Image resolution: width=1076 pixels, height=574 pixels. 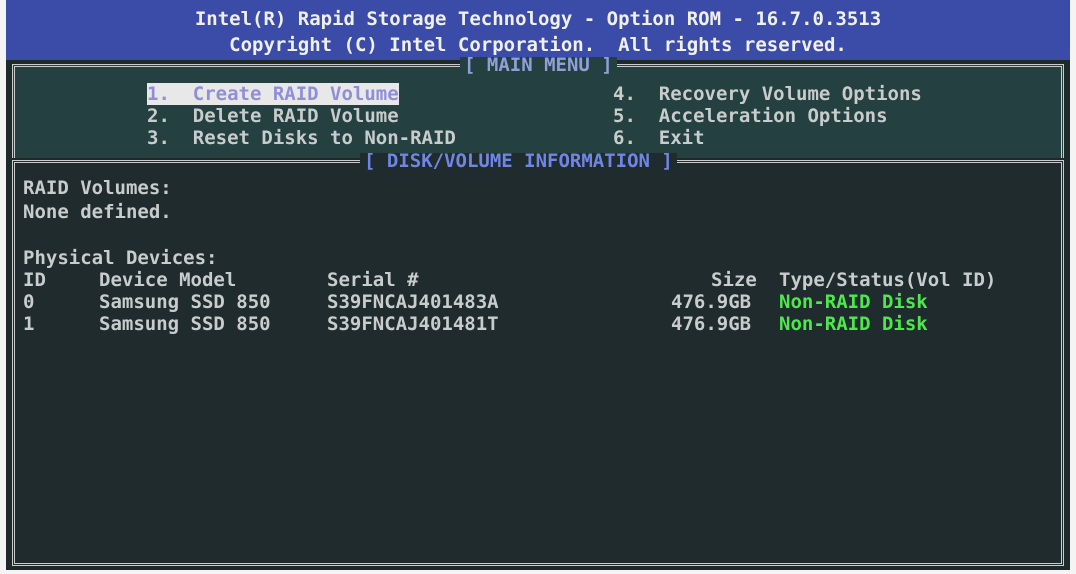 What do you see at coordinates (168, 280) in the screenshot?
I see `column-header-device-model: Device Model` at bounding box center [168, 280].